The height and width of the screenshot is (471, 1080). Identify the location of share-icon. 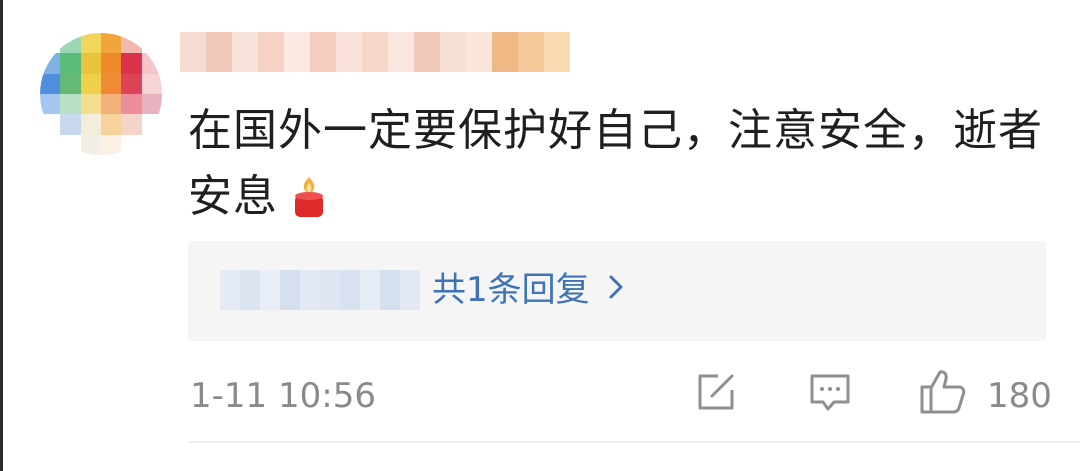
(716, 394).